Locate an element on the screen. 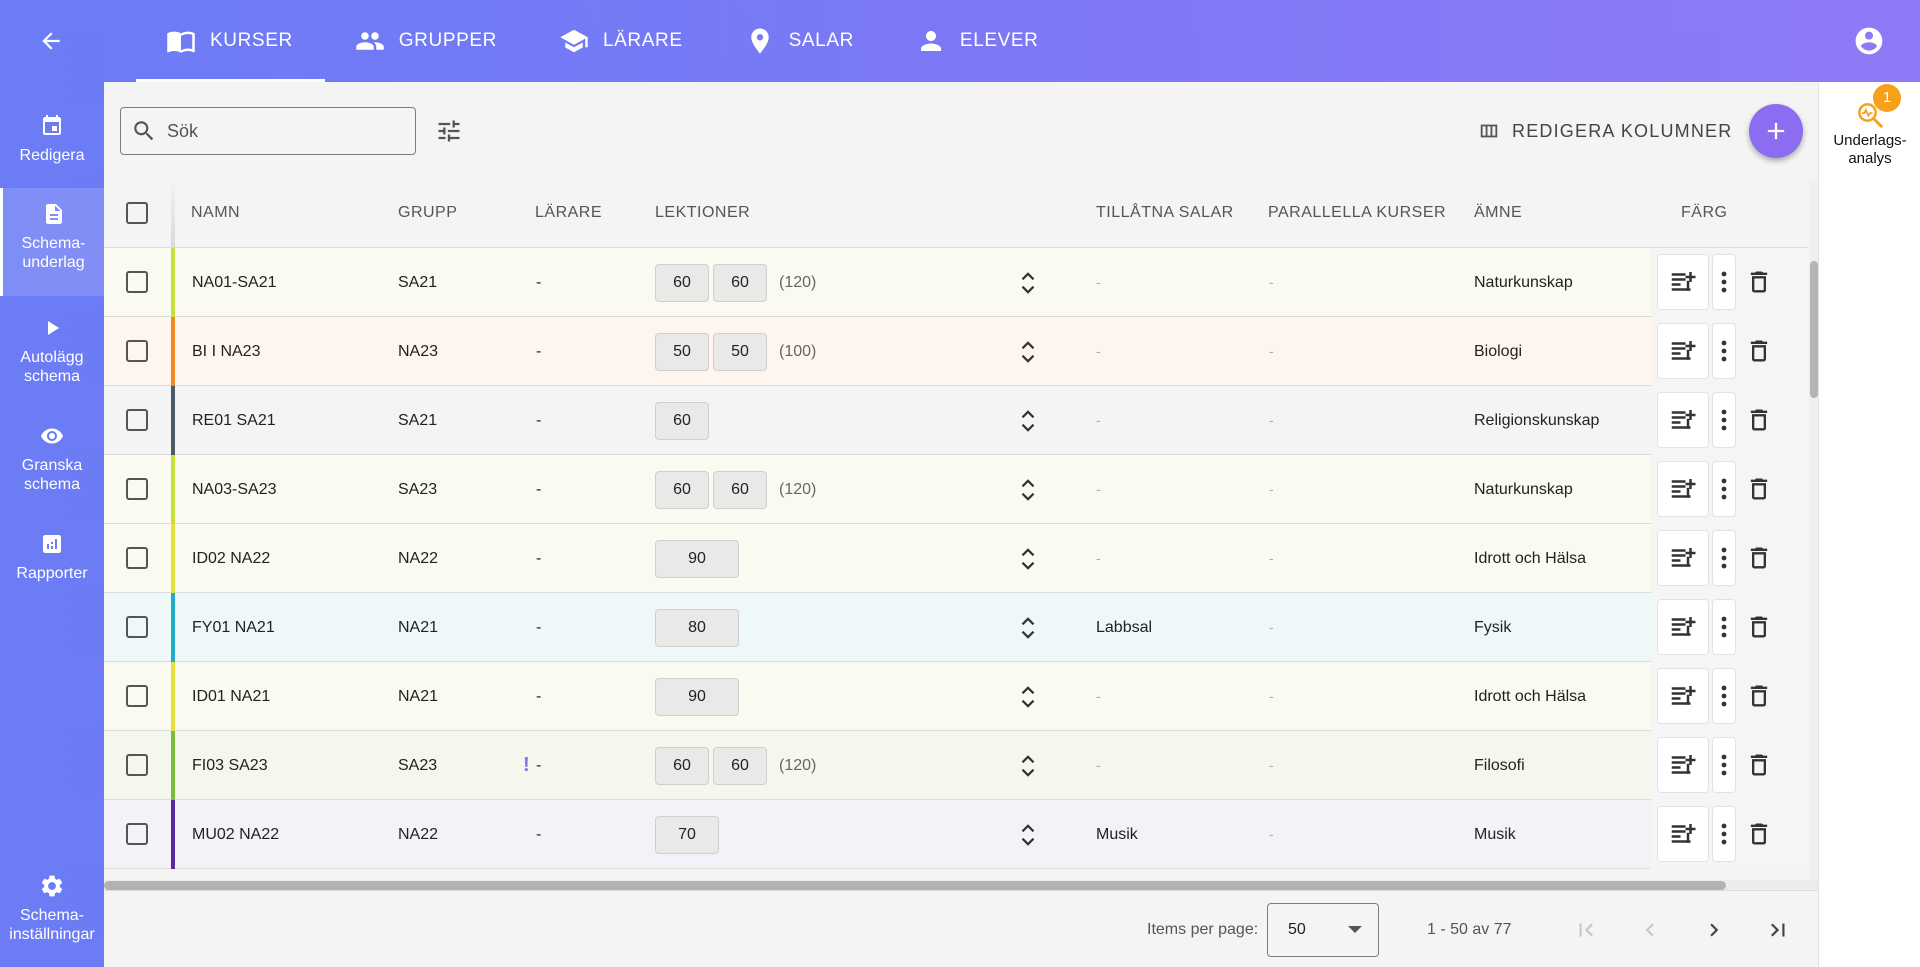 The width and height of the screenshot is (1920, 967). search-input is located at coordinates (282, 131).